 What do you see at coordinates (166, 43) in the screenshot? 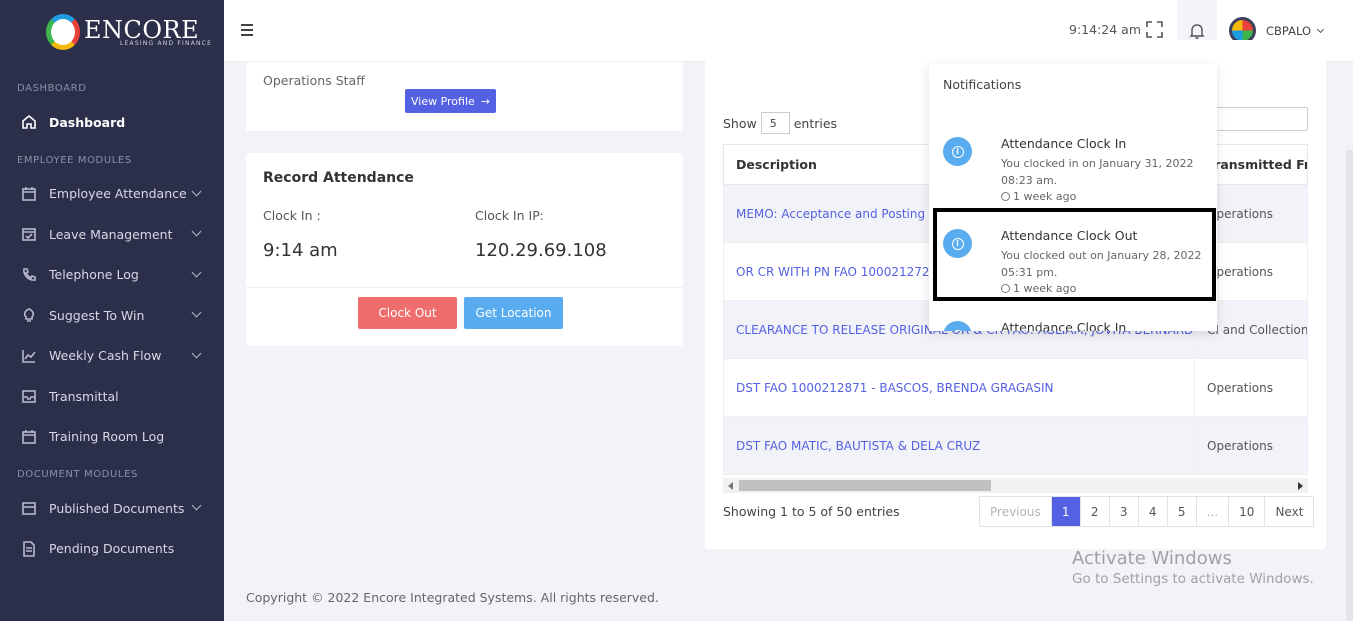
I see `brand-tagline: LEASING AND FINANCE` at bounding box center [166, 43].